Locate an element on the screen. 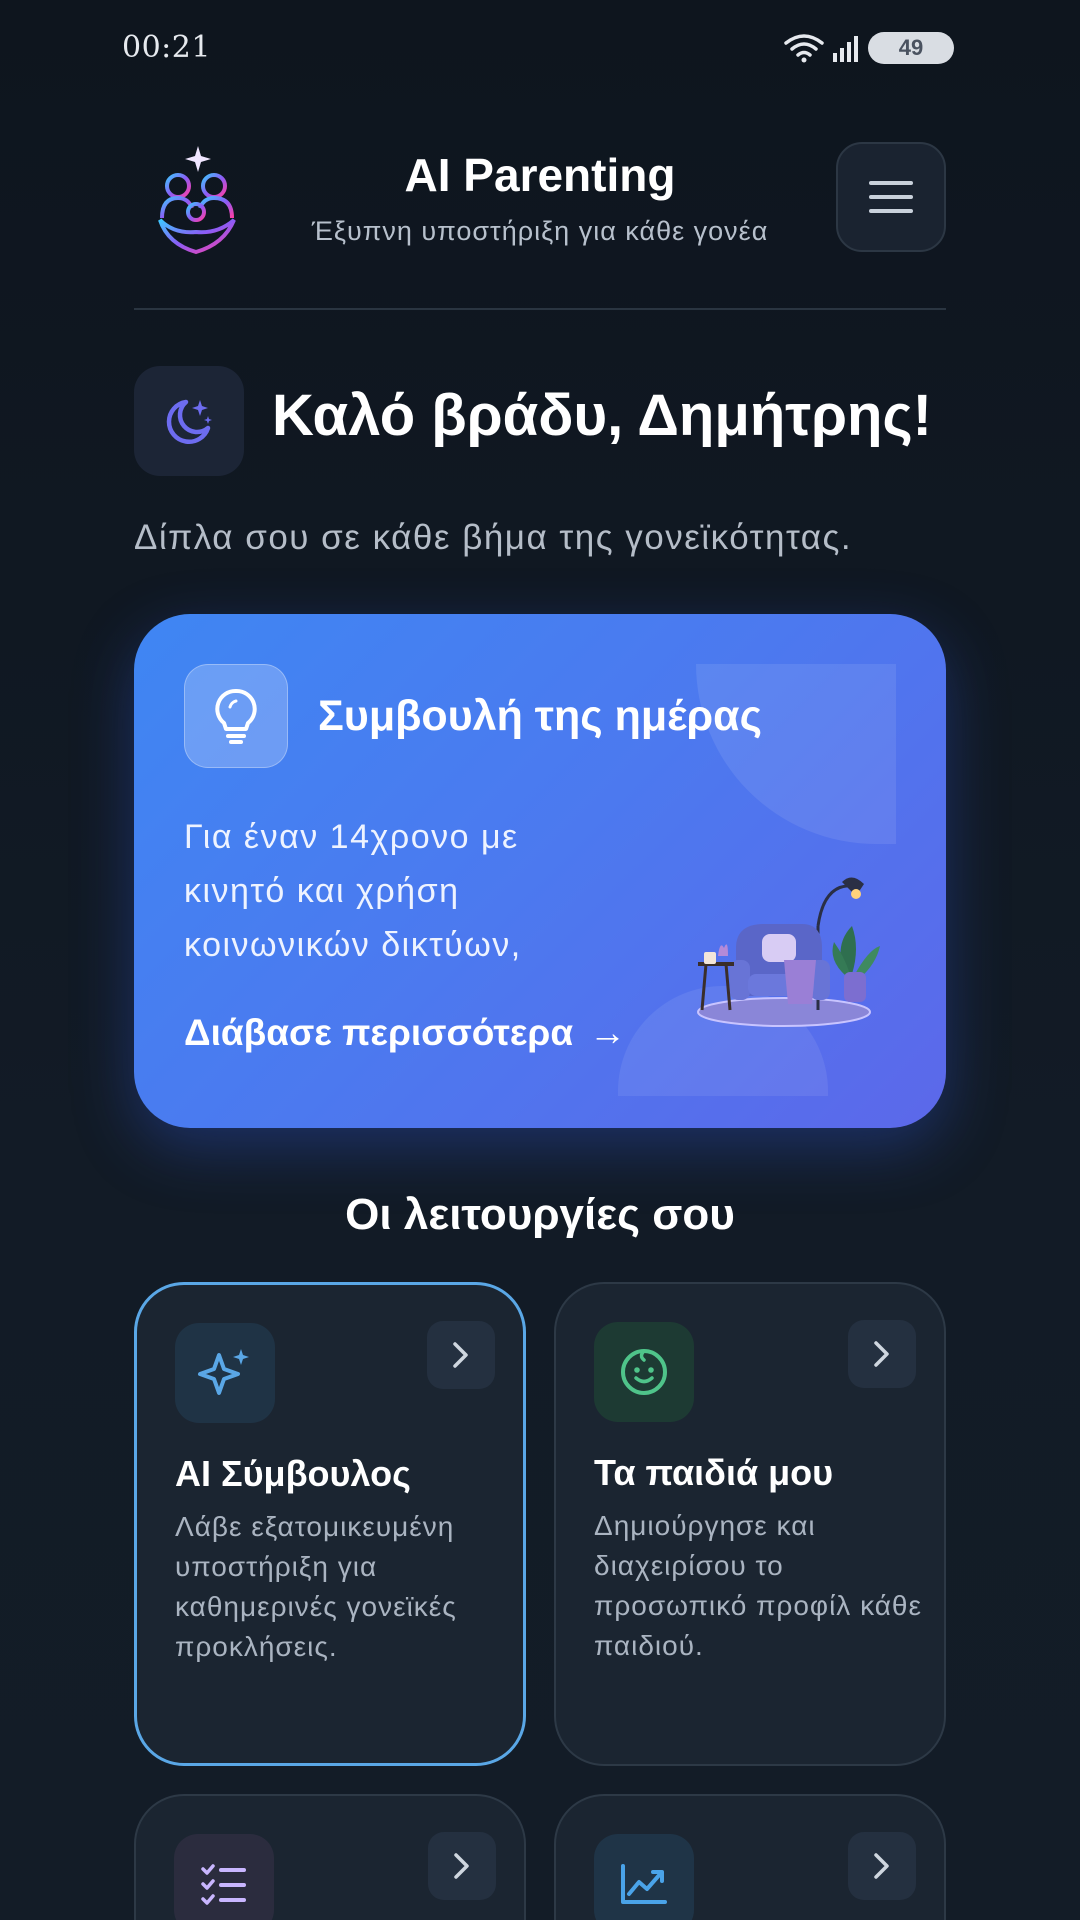 This screenshot has height=1920, width=1080. status-bar: 00:21 49 is located at coordinates (540, 50).